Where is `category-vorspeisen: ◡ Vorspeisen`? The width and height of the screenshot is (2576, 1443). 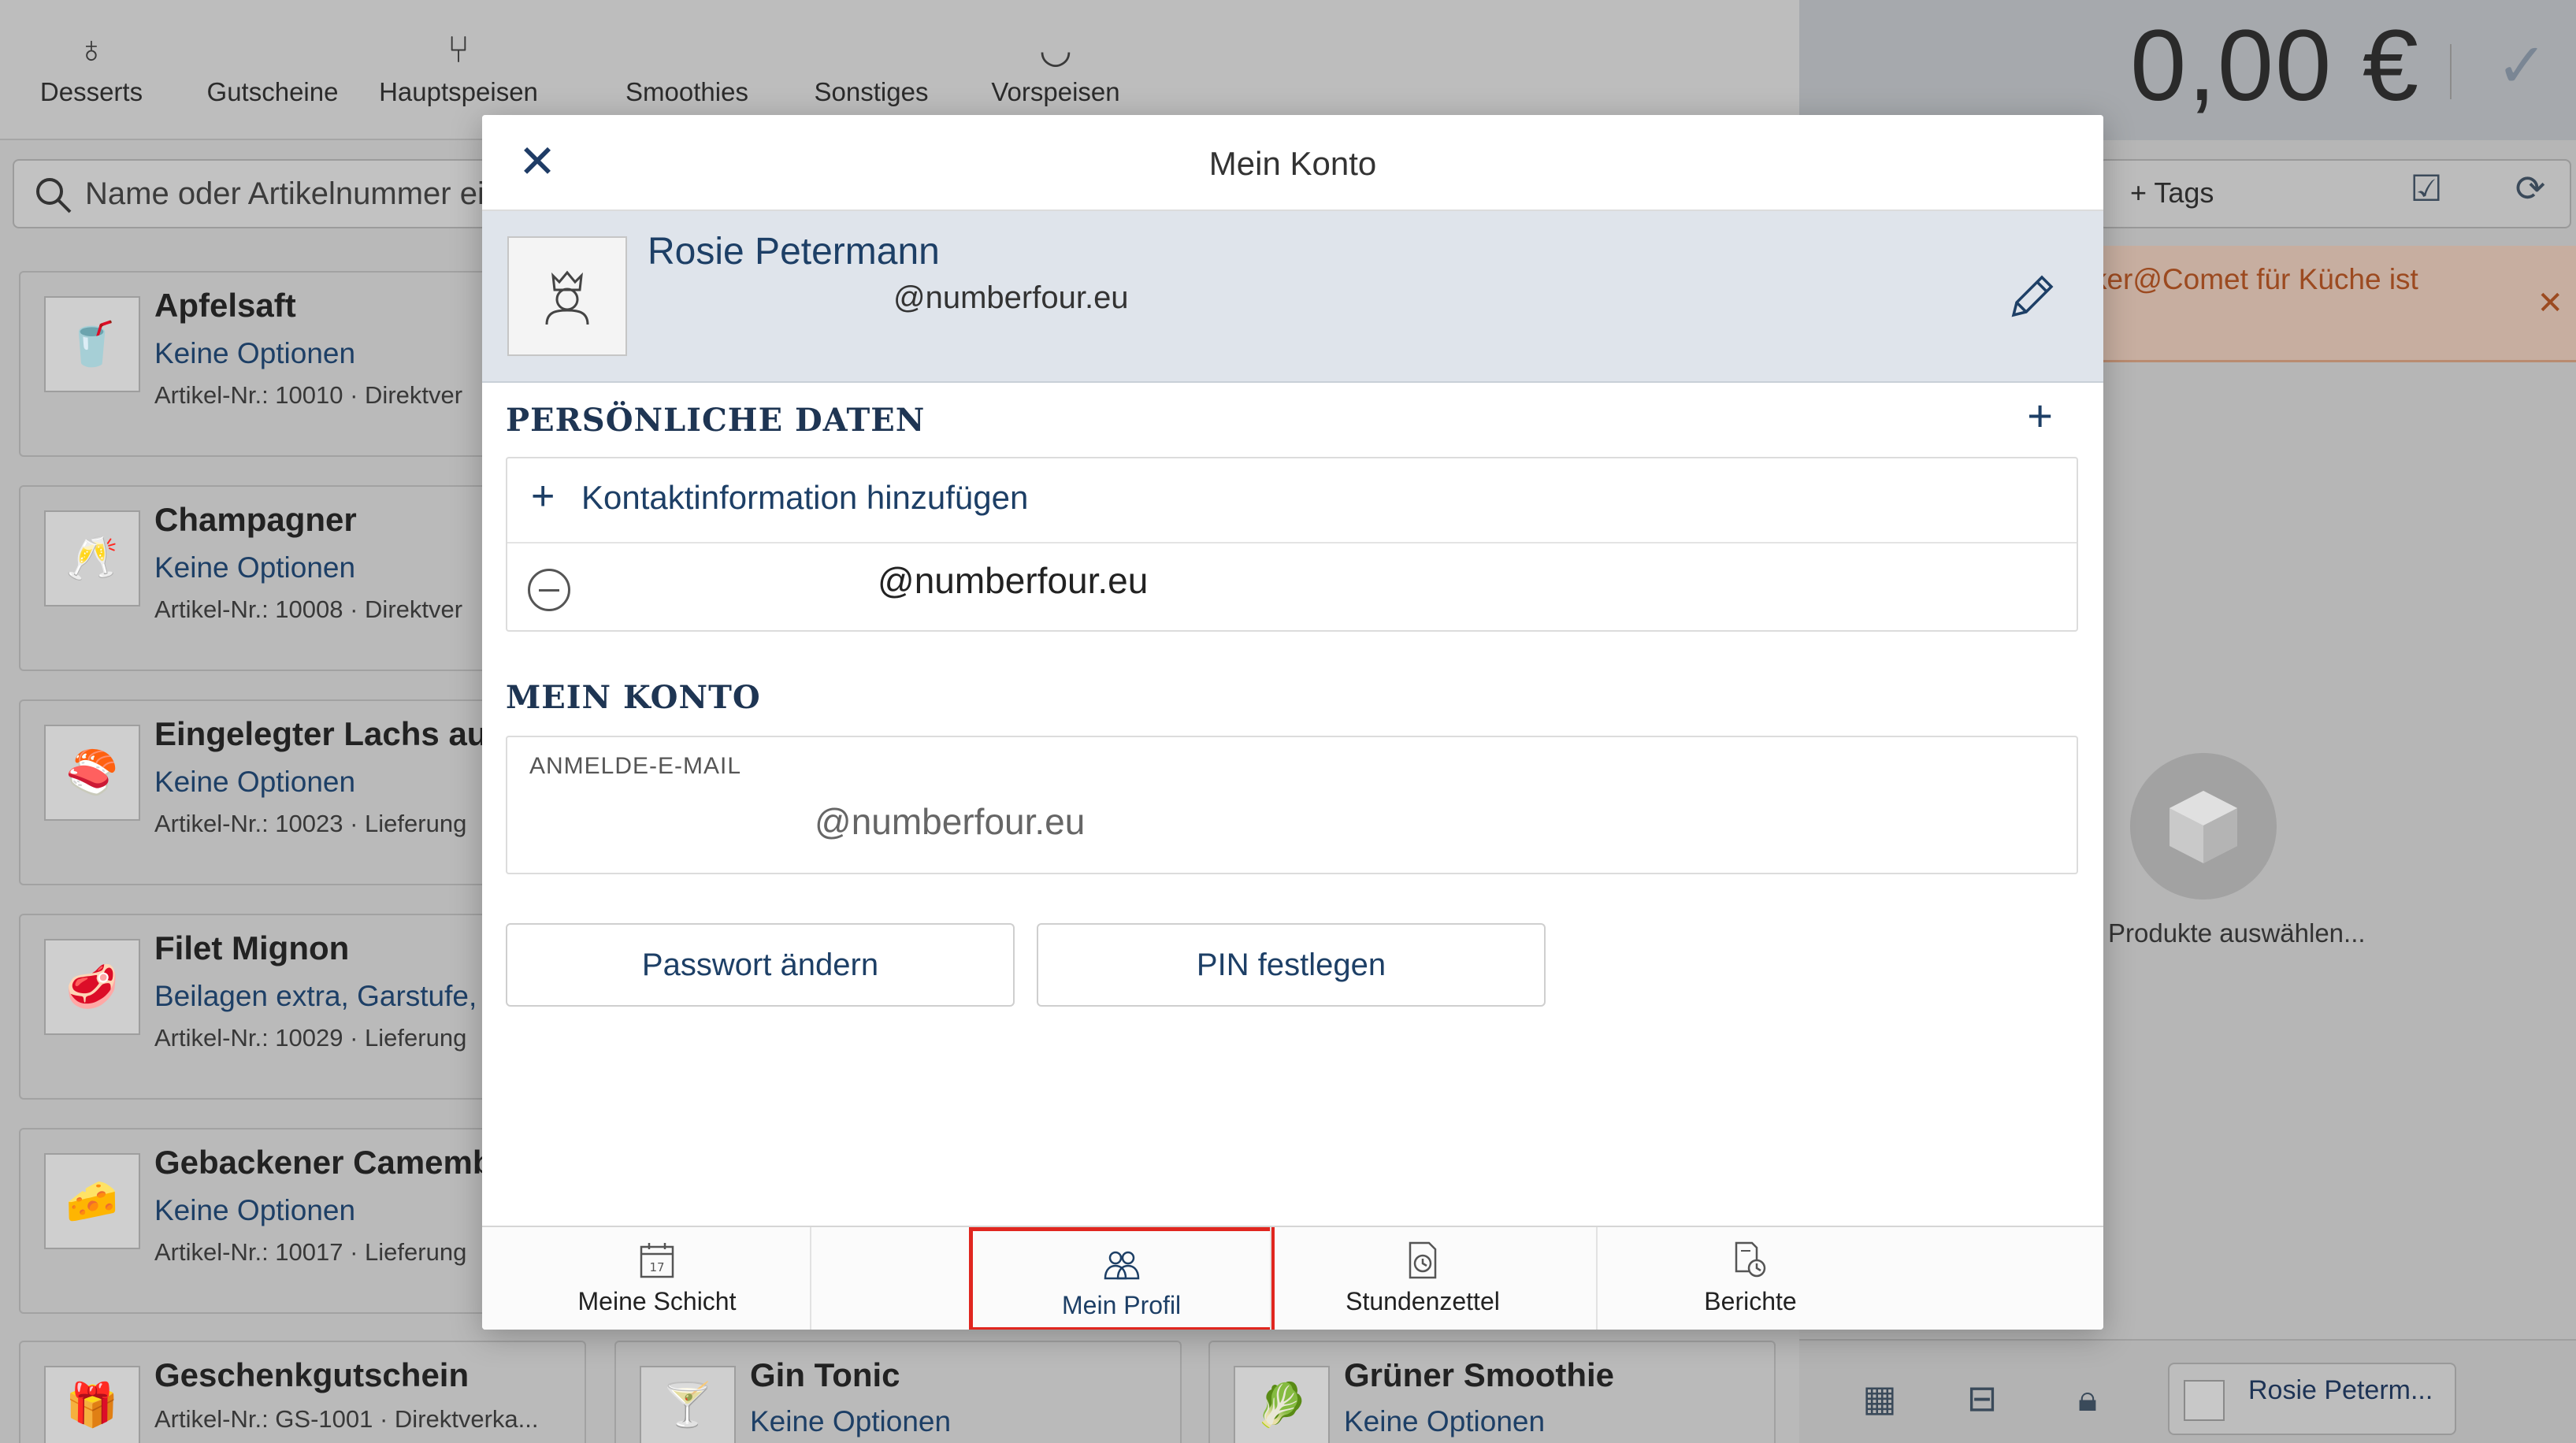
category-vorspeisen: ◡ Vorspeisen is located at coordinates (1055, 65).